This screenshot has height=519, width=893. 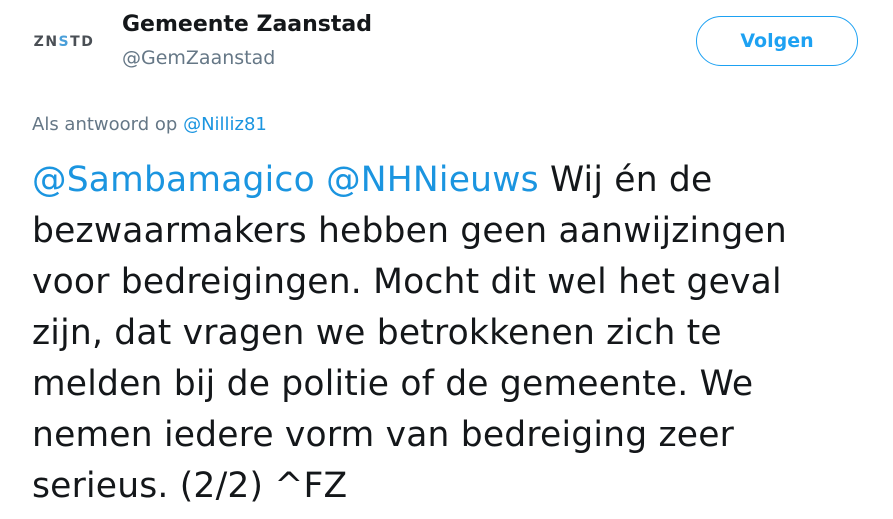 What do you see at coordinates (225, 124) in the screenshot?
I see `reply-to-link: @Nilliz81` at bounding box center [225, 124].